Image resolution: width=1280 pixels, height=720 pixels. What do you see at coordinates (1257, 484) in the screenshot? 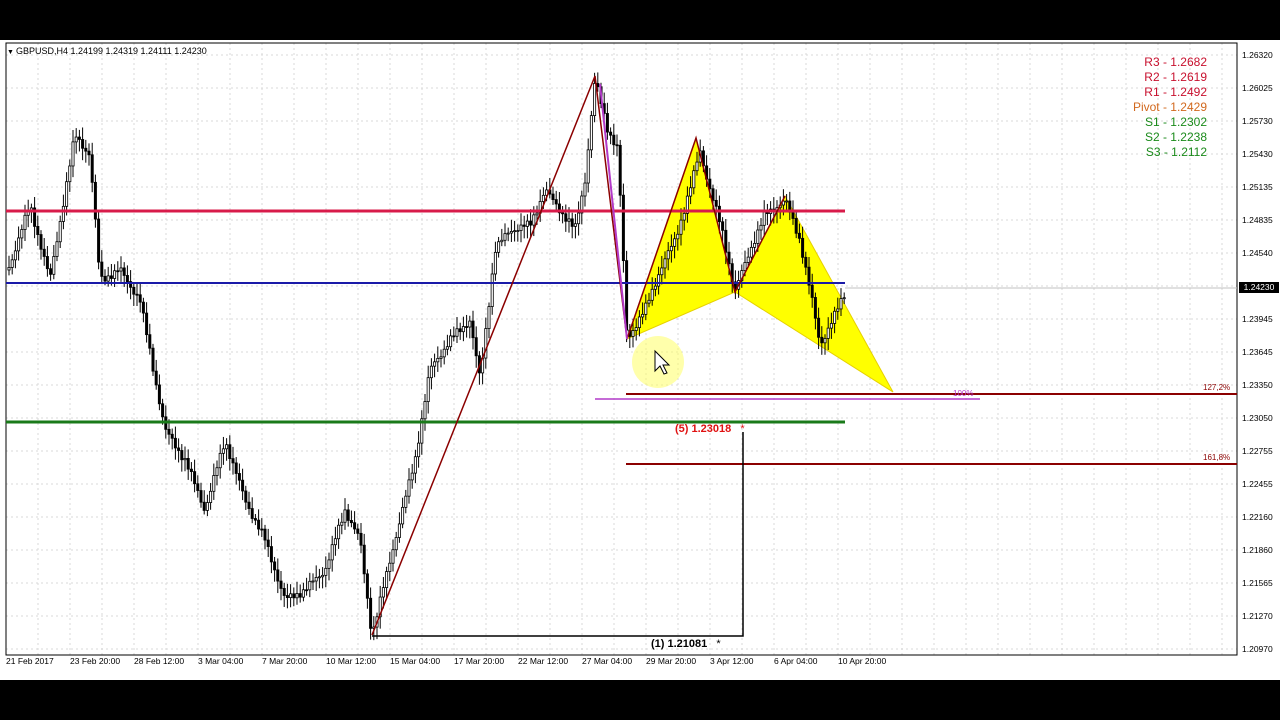
I see `price-tick: 1.22455` at bounding box center [1257, 484].